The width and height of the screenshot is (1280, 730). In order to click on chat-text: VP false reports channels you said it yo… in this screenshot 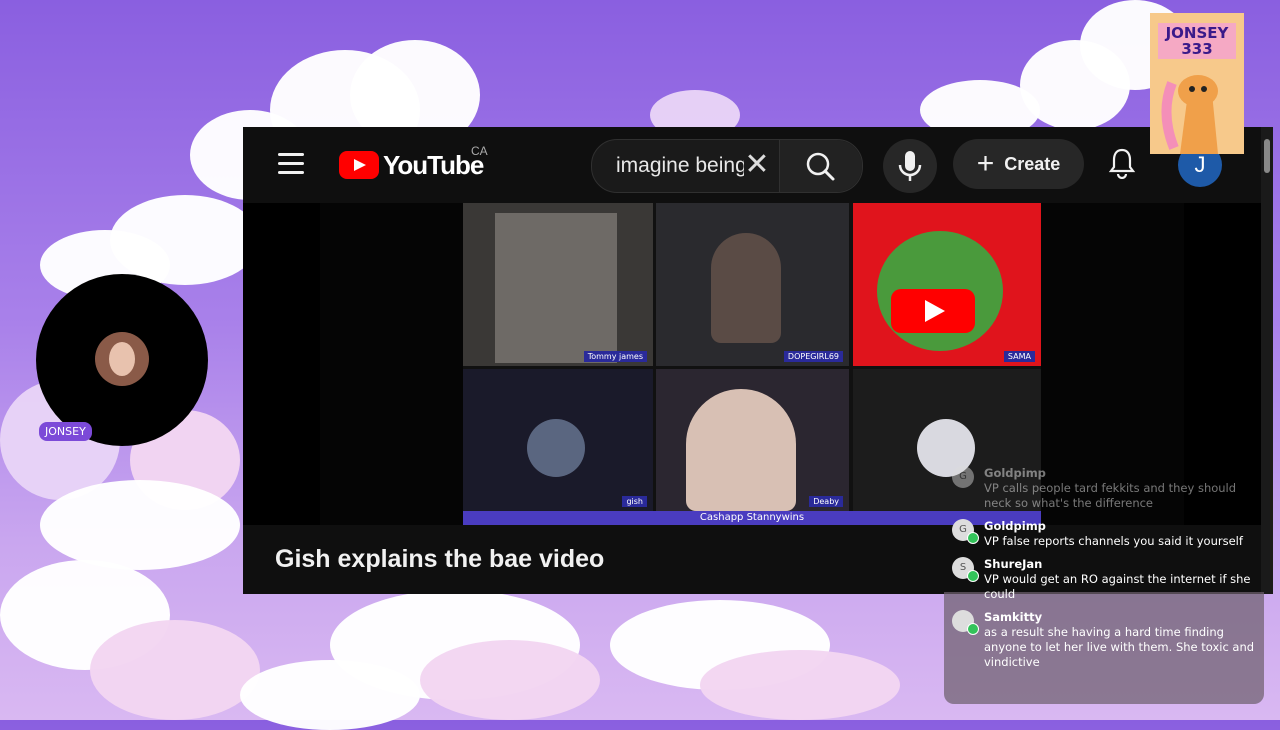, I will do `click(1113, 541)`.